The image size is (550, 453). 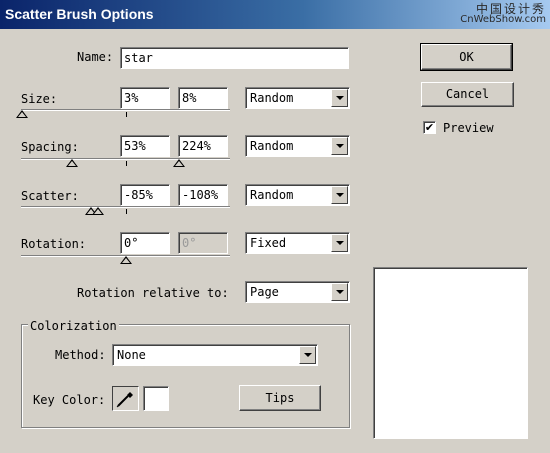 What do you see at coordinates (297, 292) in the screenshot?
I see `rotation-relative-select: Page` at bounding box center [297, 292].